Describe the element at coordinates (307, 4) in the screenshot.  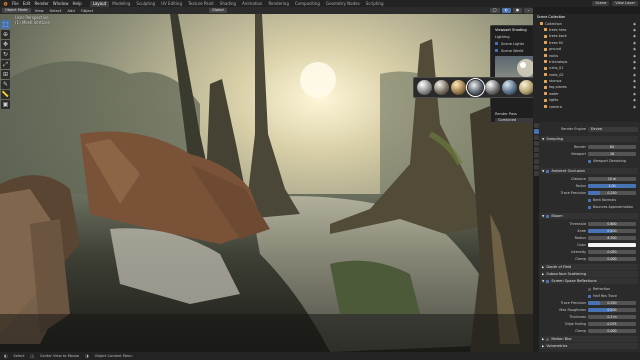
I see `workspace-tab-compositing: Compositing` at that location.